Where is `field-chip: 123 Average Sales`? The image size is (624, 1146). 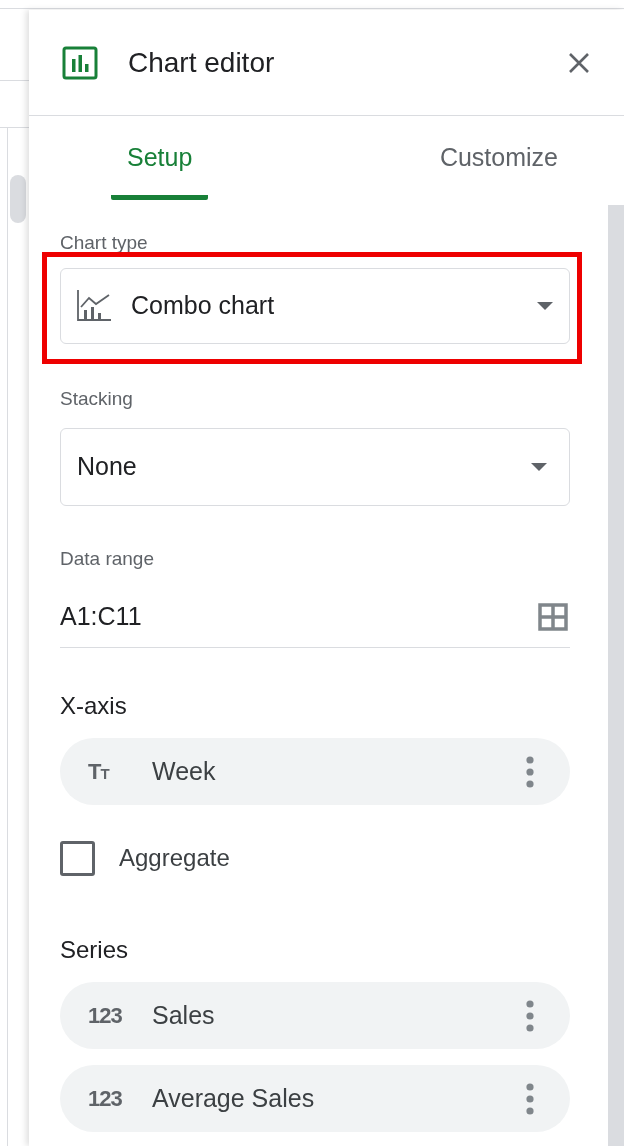
field-chip: 123 Average Sales is located at coordinates (315, 1098).